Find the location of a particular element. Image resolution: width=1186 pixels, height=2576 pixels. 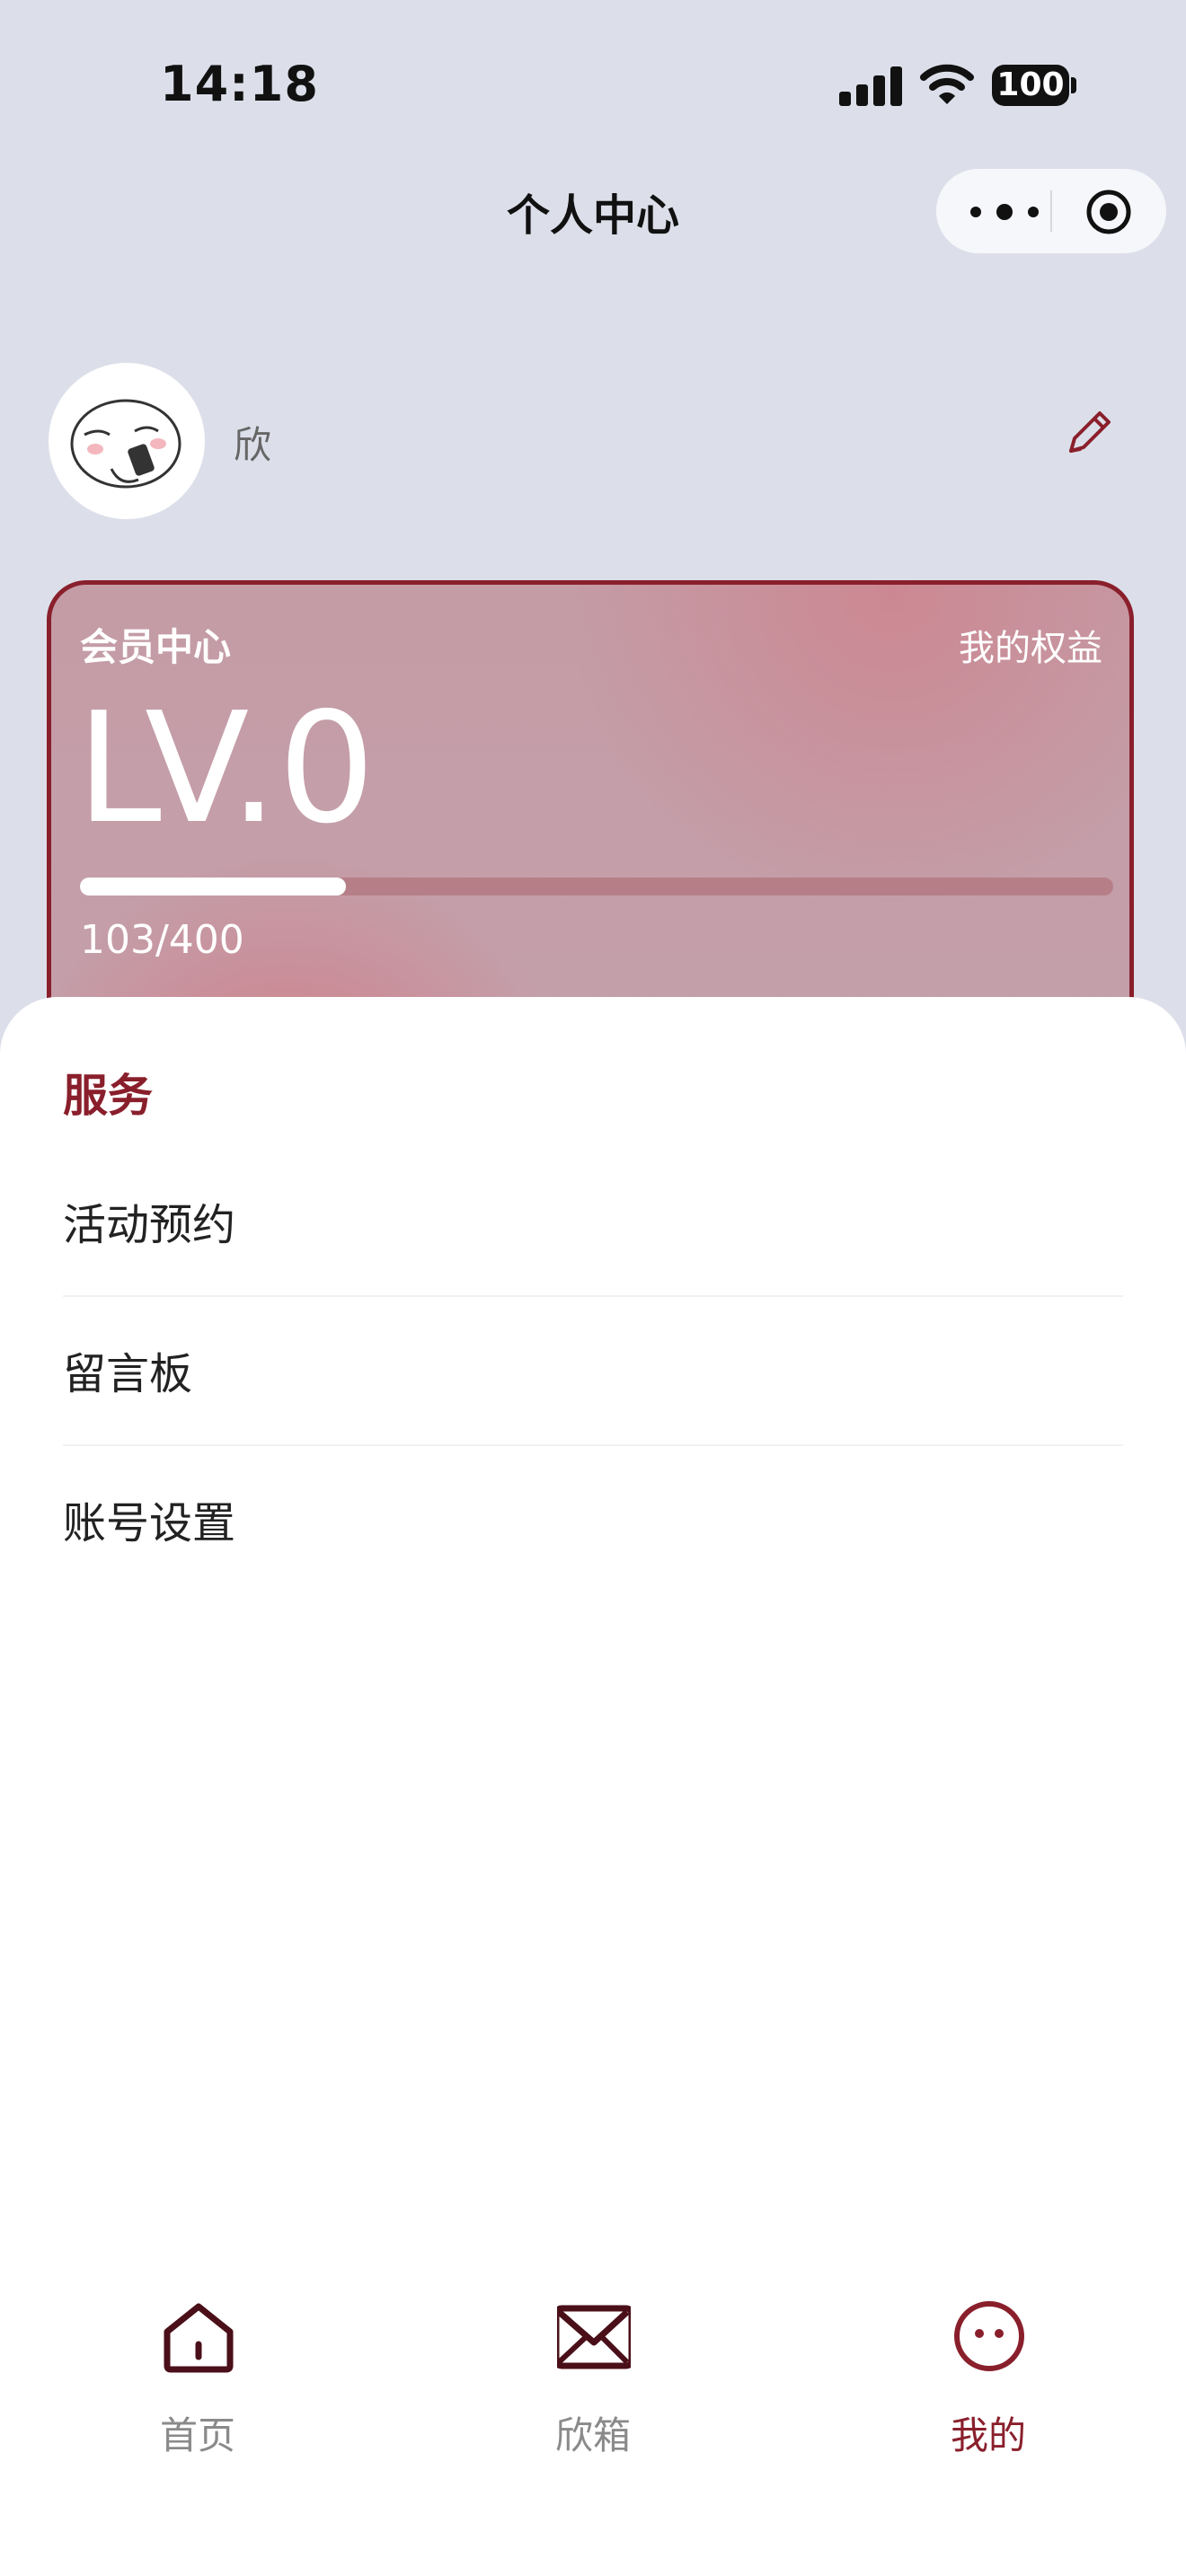

mail-icon is located at coordinates (594, 2337).